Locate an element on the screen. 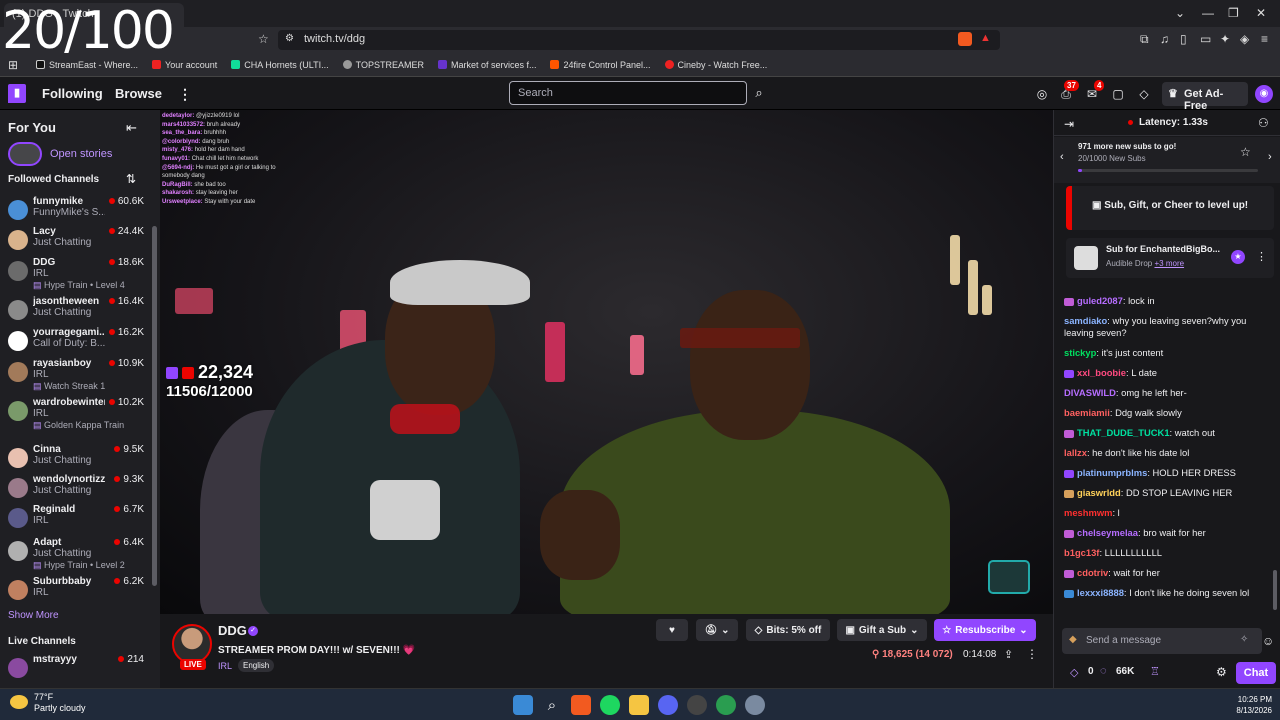  show-more-link: Show More is located at coordinates (33, 615).